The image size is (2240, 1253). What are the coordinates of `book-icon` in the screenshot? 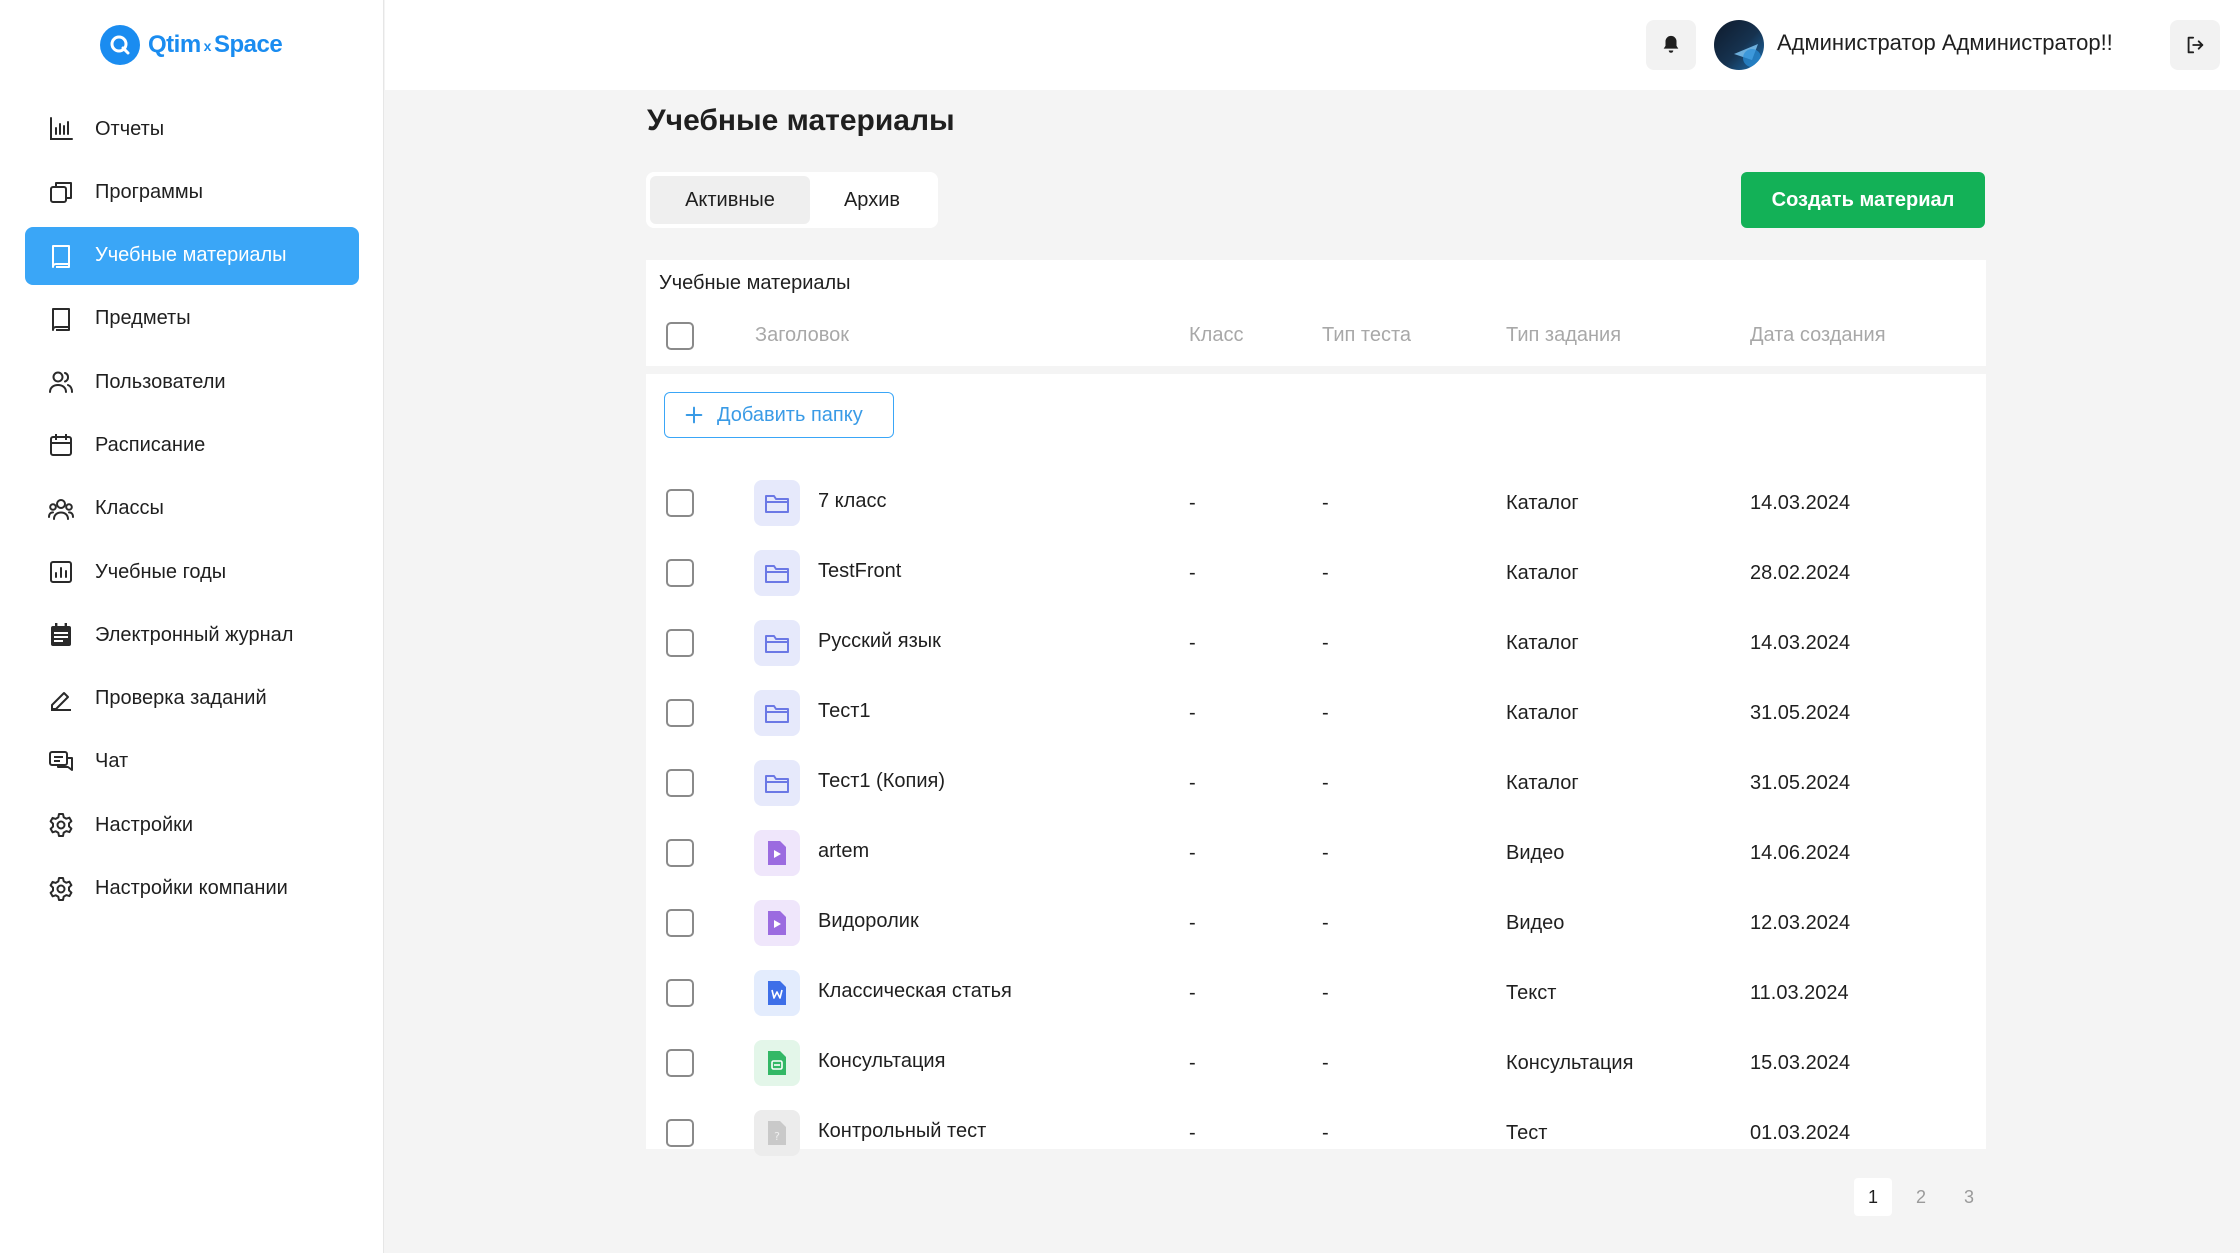 It's located at (61, 256).